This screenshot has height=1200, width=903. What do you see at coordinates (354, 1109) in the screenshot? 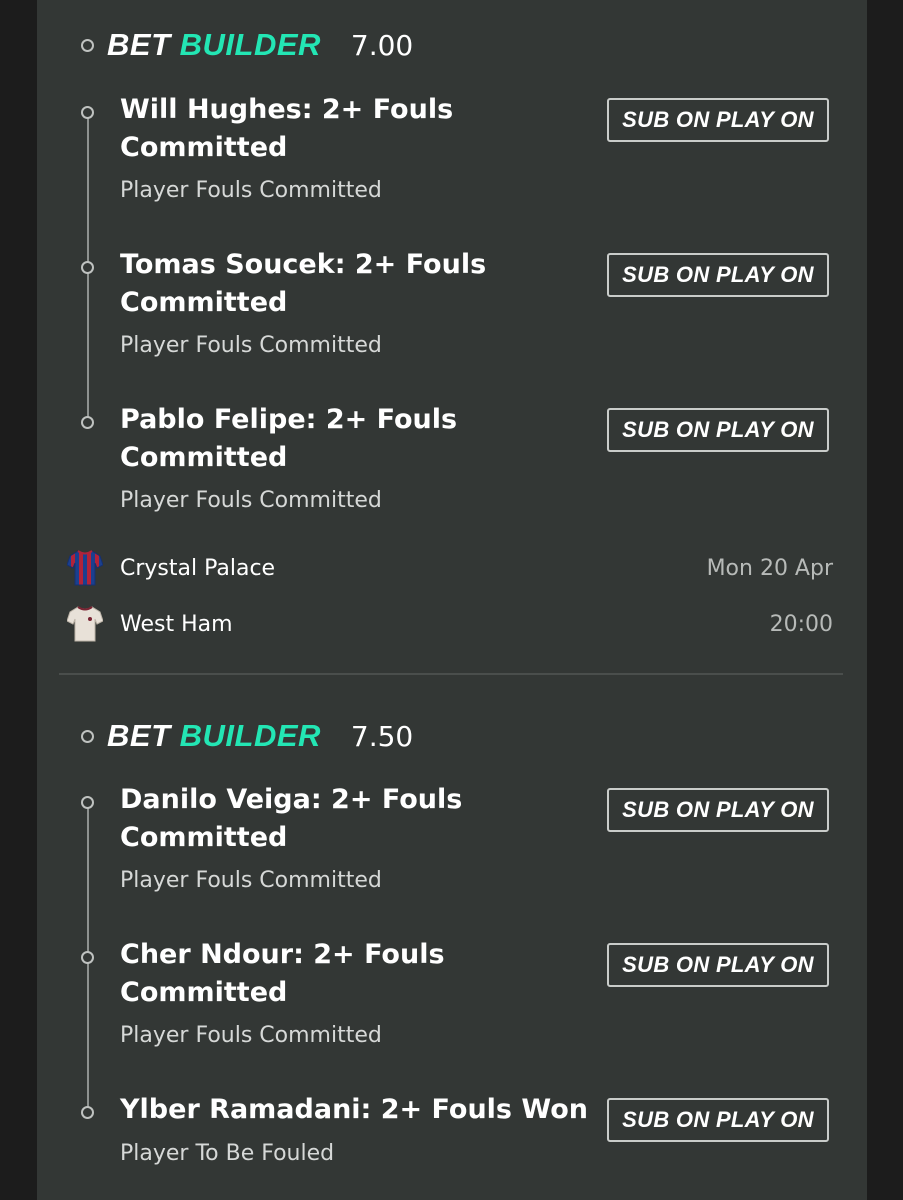
I see `selection-title: Ylber Ramadani: 2+ Fouls Won` at bounding box center [354, 1109].